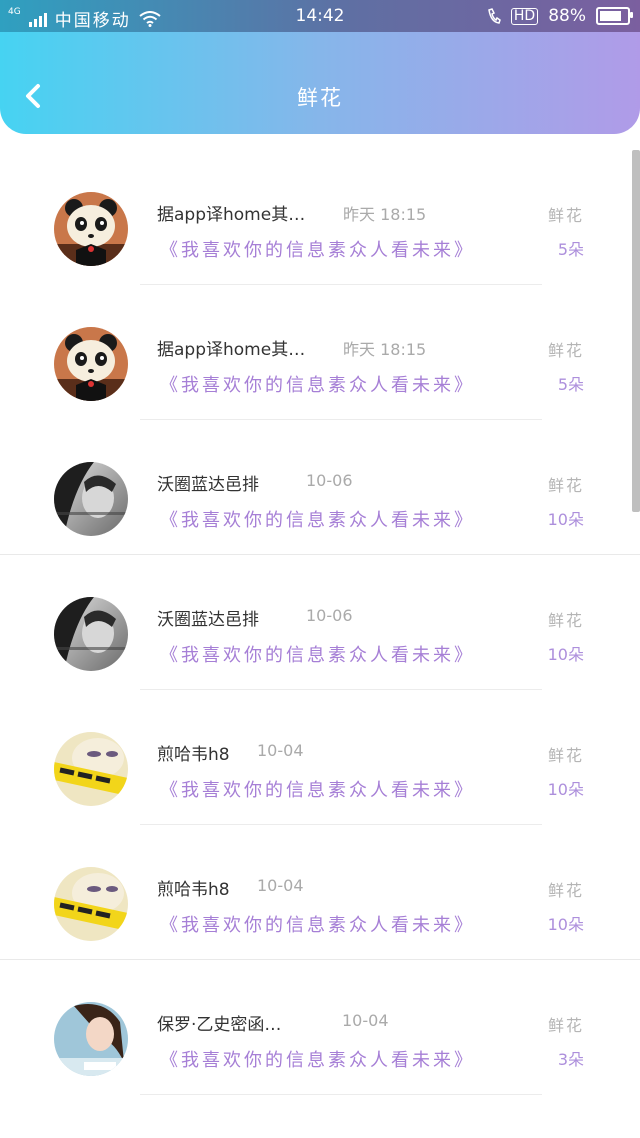  What do you see at coordinates (570, 1059) in the screenshot?
I see `gift-count: 3朵` at bounding box center [570, 1059].